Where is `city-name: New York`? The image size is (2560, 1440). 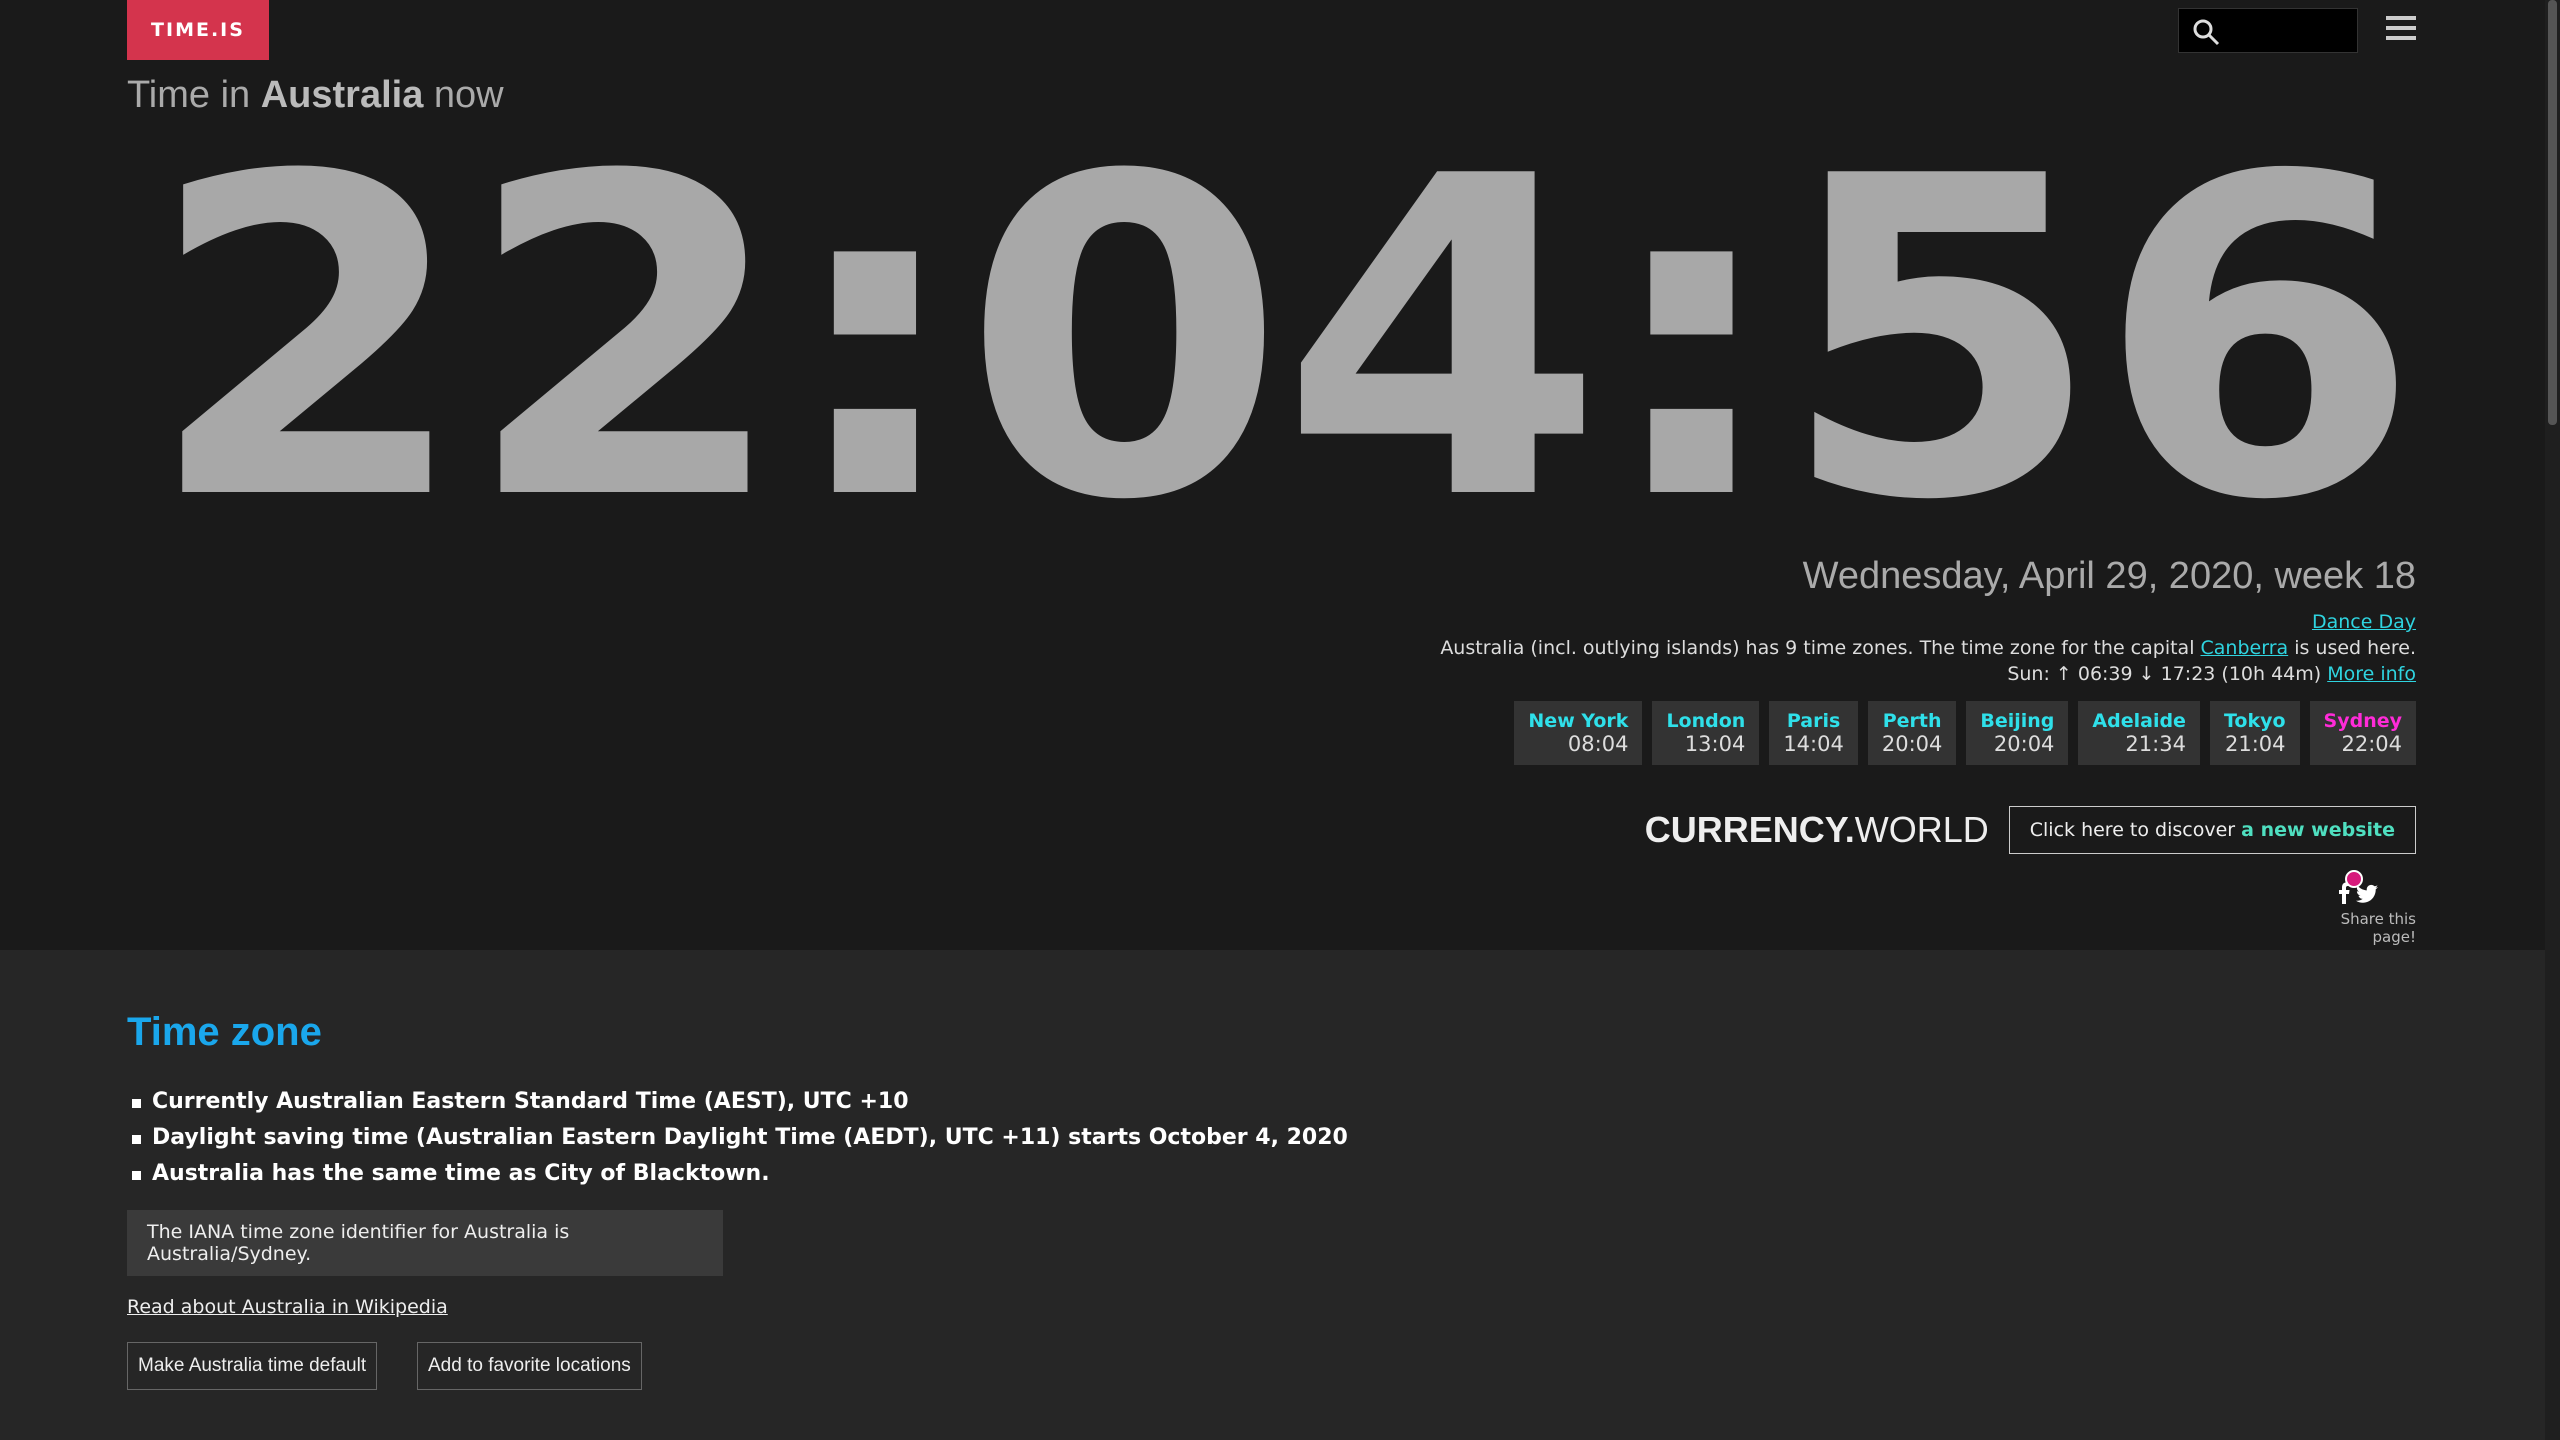
city-name: New York is located at coordinates (1578, 721).